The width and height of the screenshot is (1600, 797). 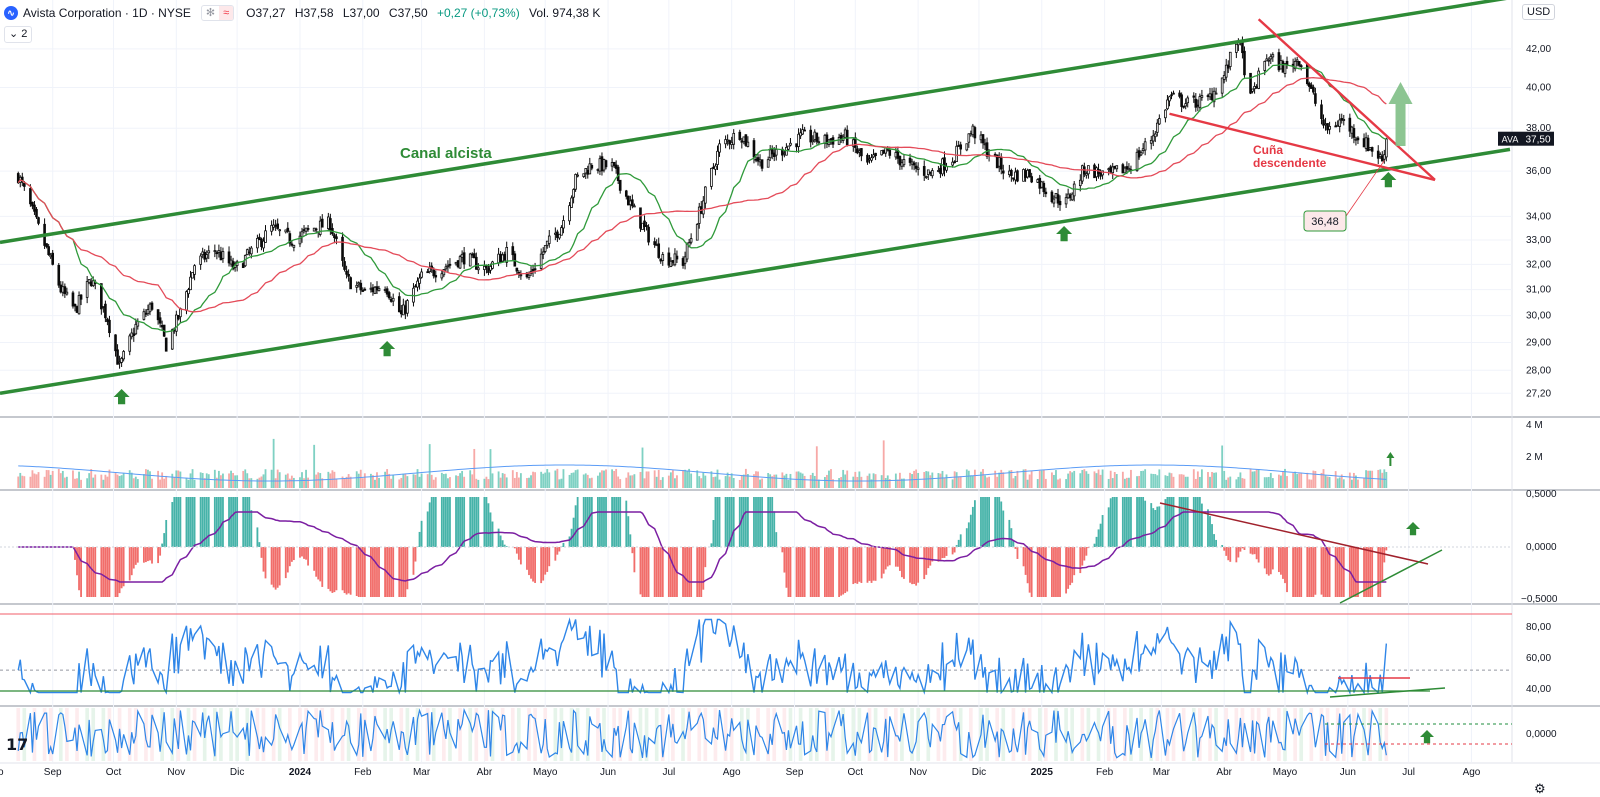 I want to click on collapse-indicators-button: ⌄ 2, so click(x=18, y=34).